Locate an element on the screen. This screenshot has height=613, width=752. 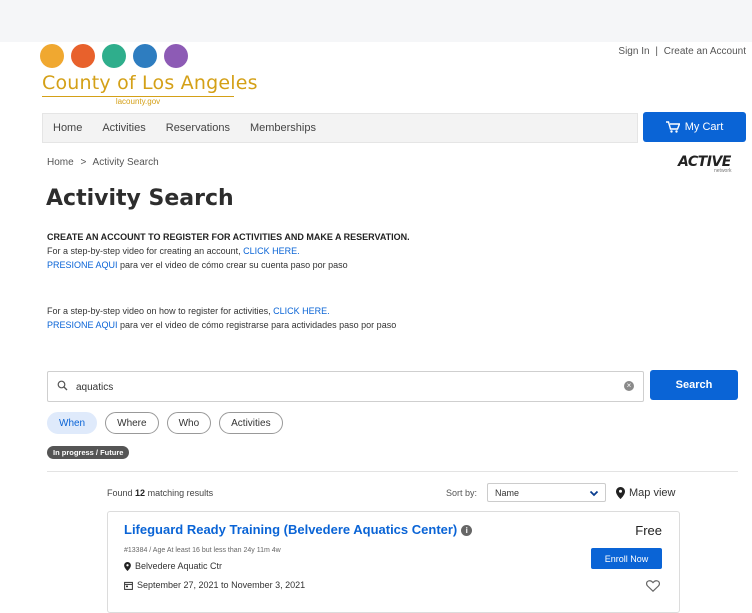
create-account-video-link-es: PRESIONE AQUI is located at coordinates (82, 265).